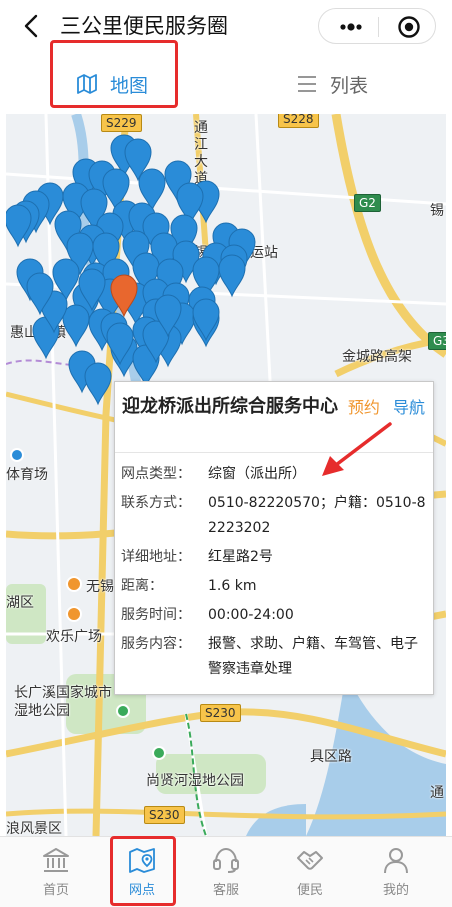 This screenshot has width=452, height=907. What do you see at coordinates (114, 74) in the screenshot?
I see `annotation-box-tab` at bounding box center [114, 74].